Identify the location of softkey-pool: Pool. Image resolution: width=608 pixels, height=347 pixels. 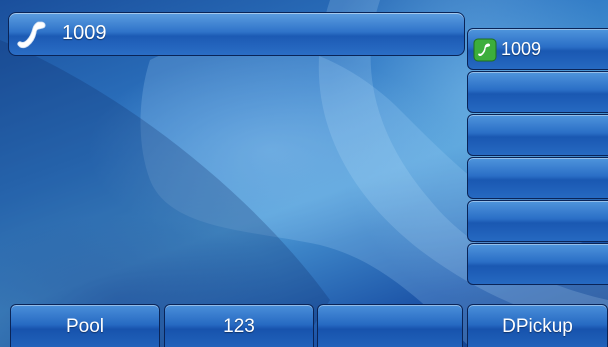
(85, 325).